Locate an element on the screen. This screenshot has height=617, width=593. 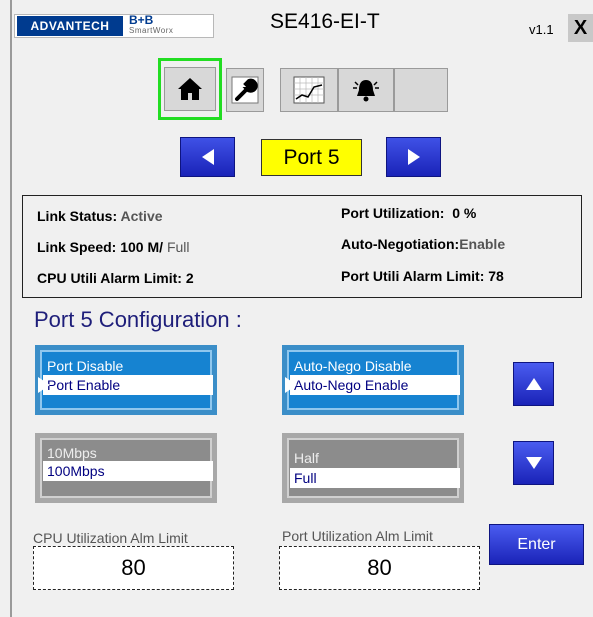
port-limit-input: 80 is located at coordinates (379, 568).